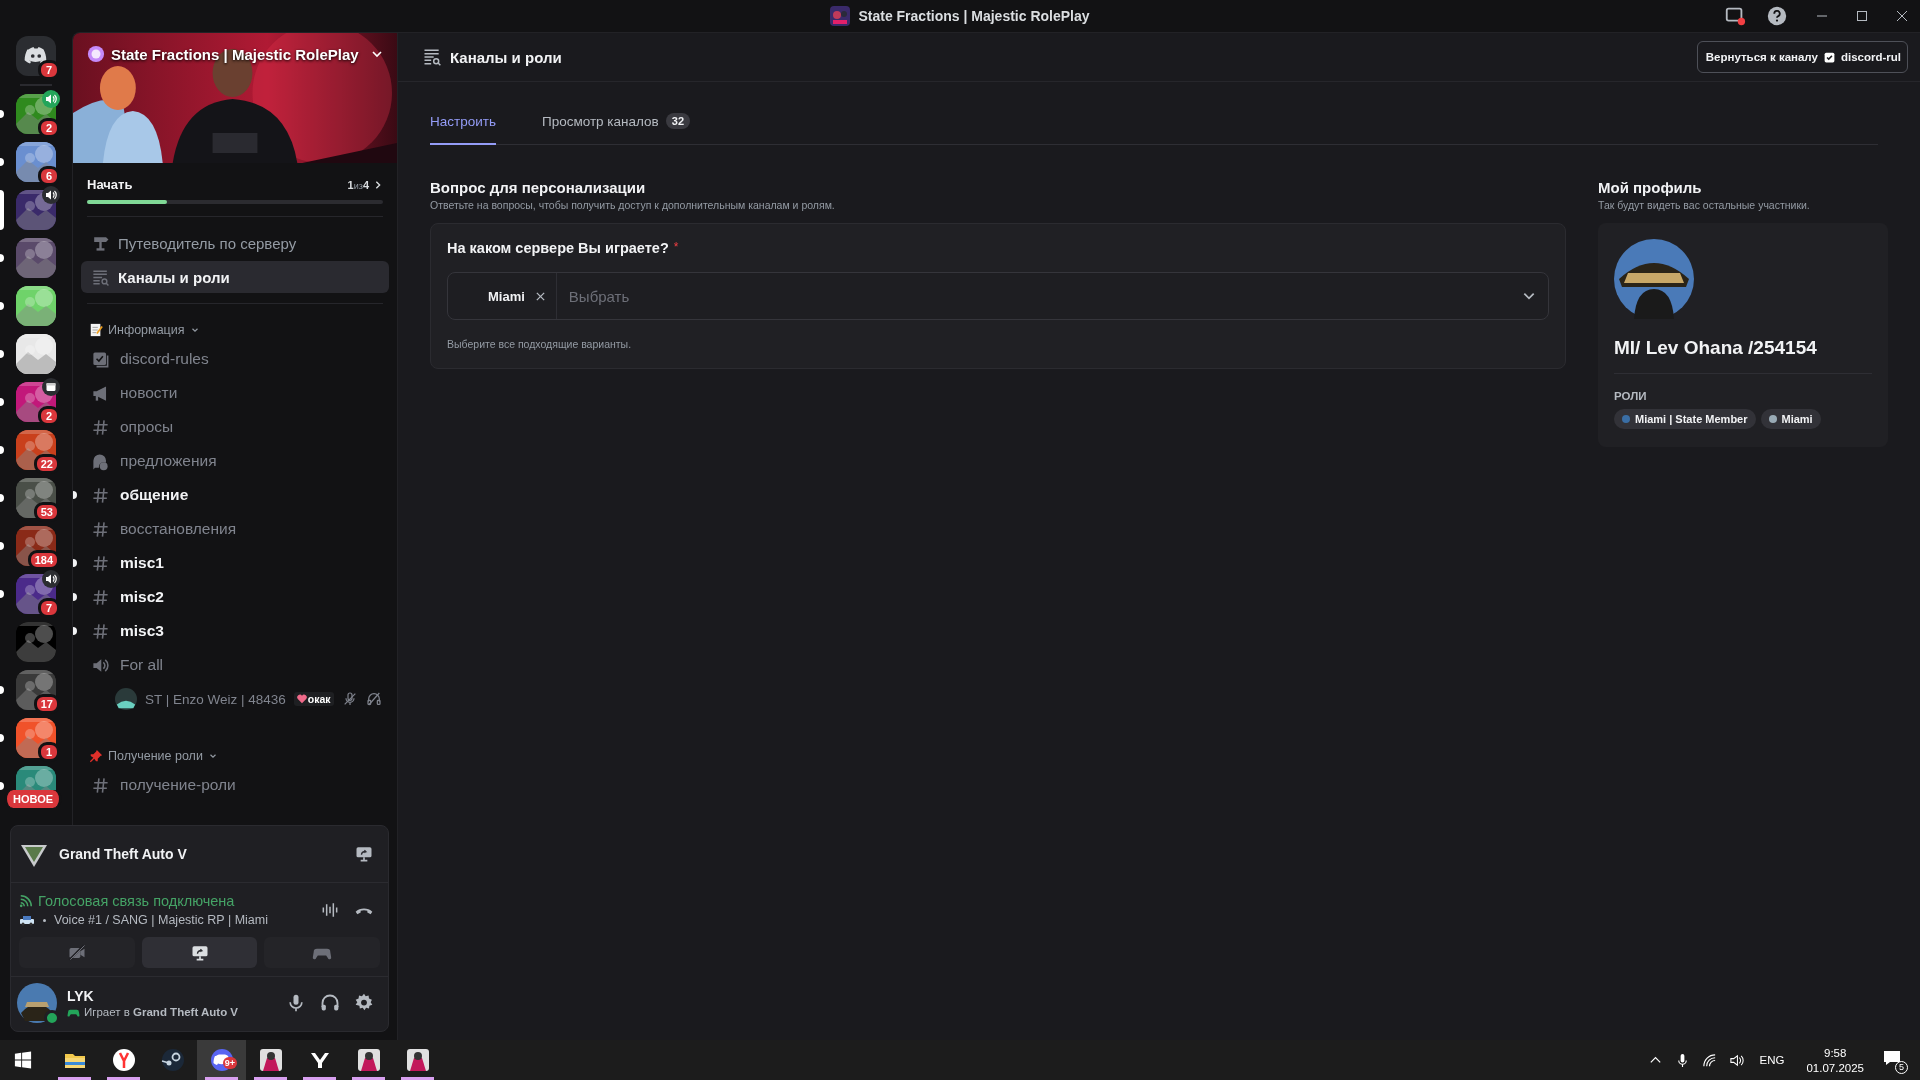 Image resolution: width=1920 pixels, height=1080 pixels. What do you see at coordinates (1901, 1067) in the screenshot?
I see `notification-count: 5` at bounding box center [1901, 1067].